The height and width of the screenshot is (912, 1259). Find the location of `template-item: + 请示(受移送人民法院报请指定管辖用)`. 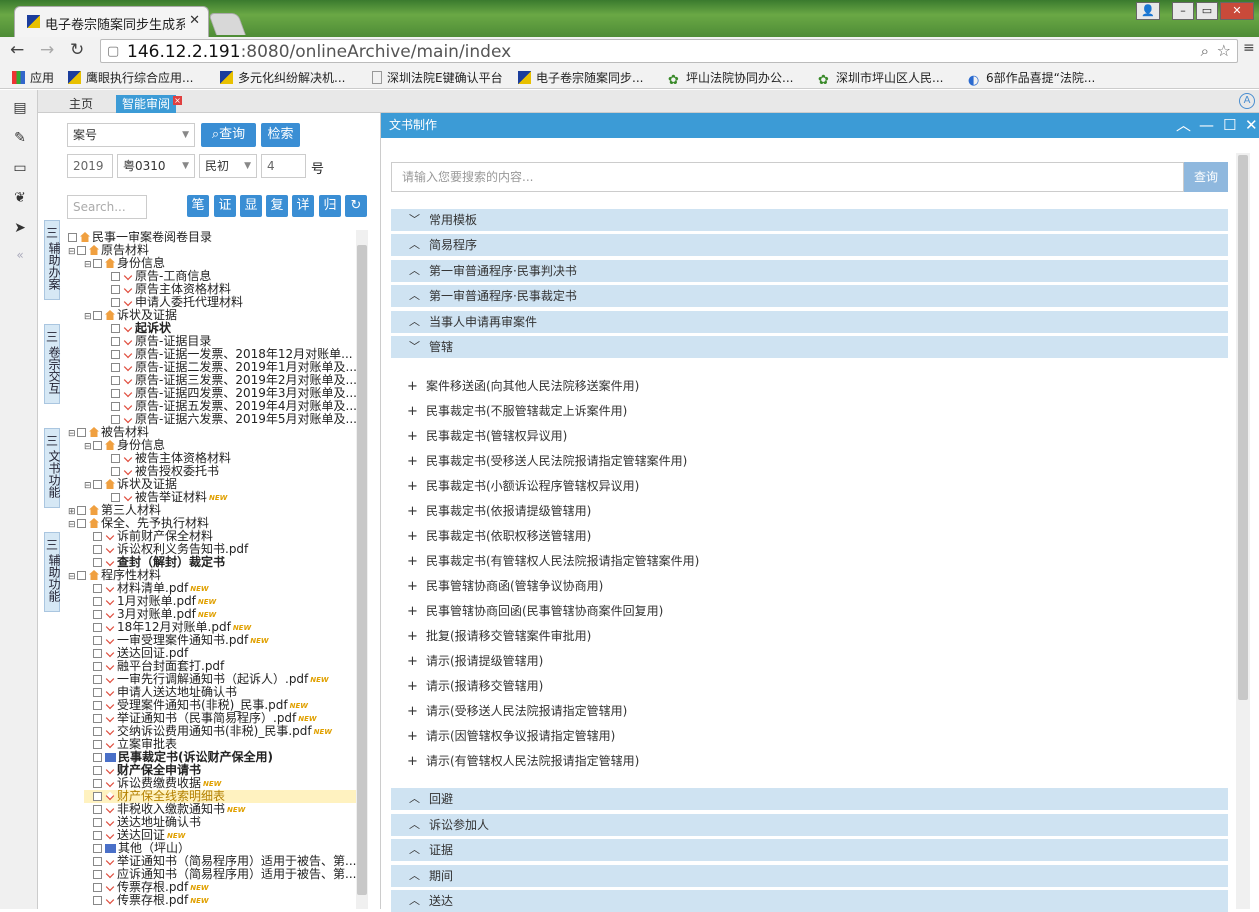

template-item: + 请示(受移送人民法院报请指定管辖用) is located at coordinates (517, 711).